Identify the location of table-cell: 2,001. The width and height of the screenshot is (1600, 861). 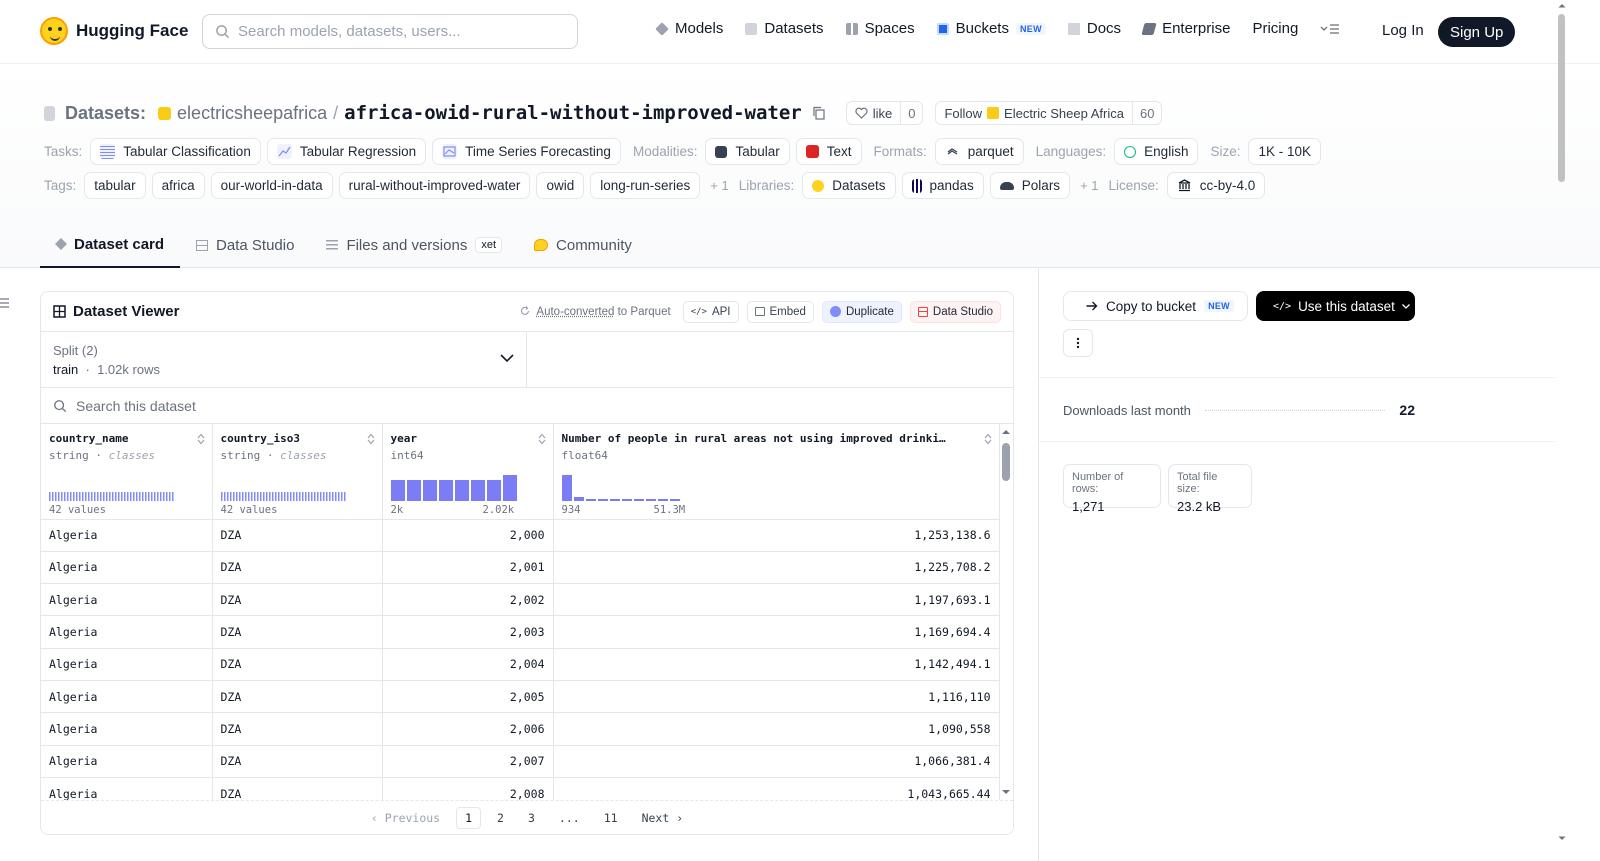
(468, 568).